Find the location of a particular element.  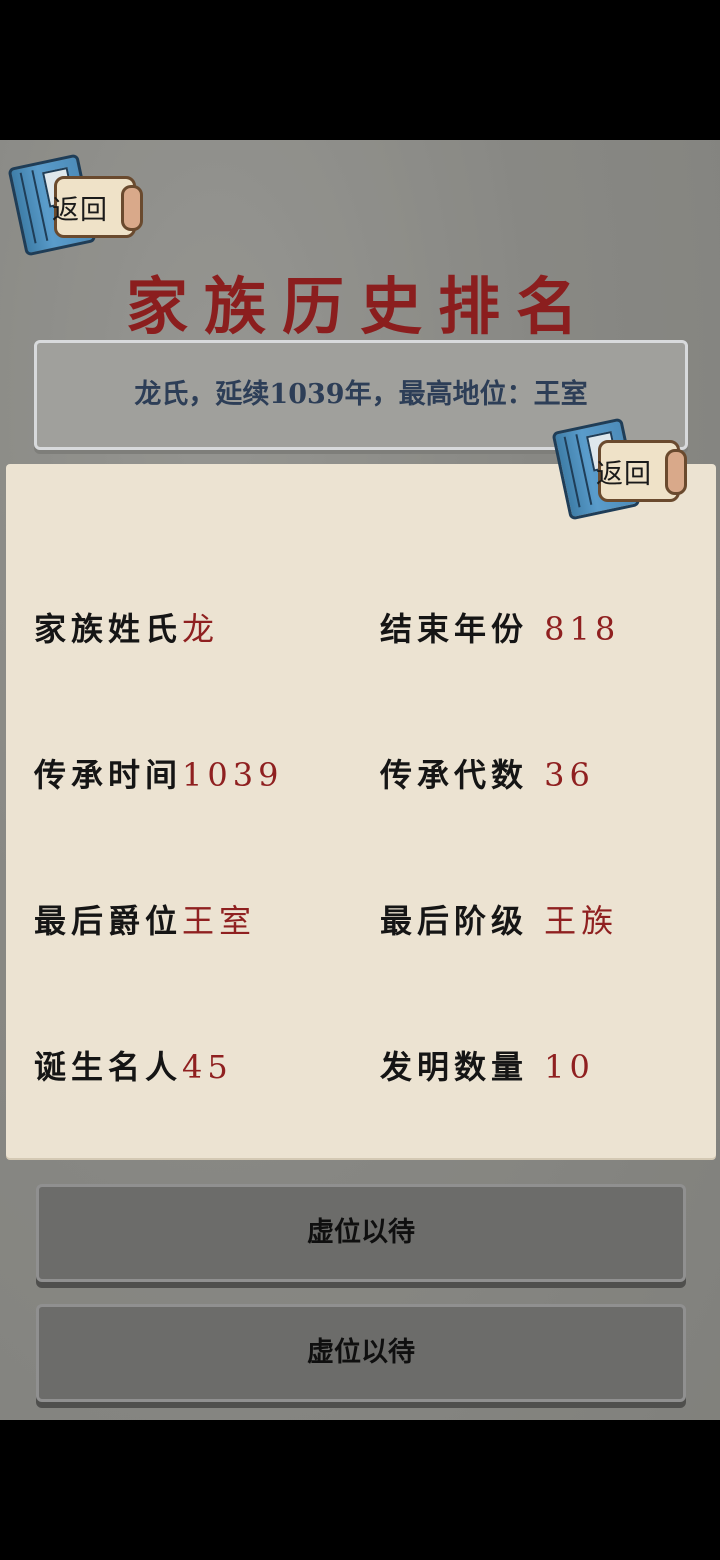

stat-end-year: 结束年份 818 is located at coordinates (500, 627).